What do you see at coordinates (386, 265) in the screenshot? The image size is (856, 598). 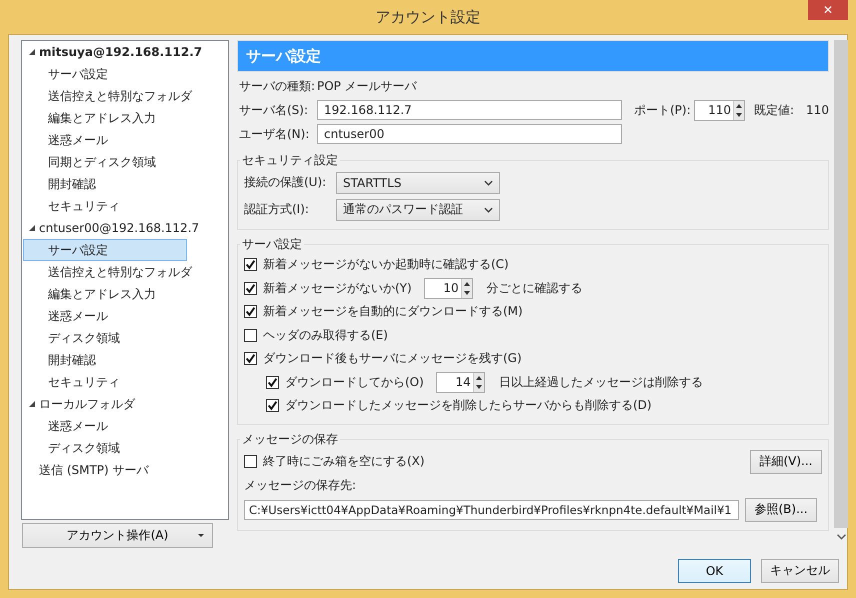 I see `checkbox-label: 新着メッセージがないか起動時に確認する(C)` at bounding box center [386, 265].